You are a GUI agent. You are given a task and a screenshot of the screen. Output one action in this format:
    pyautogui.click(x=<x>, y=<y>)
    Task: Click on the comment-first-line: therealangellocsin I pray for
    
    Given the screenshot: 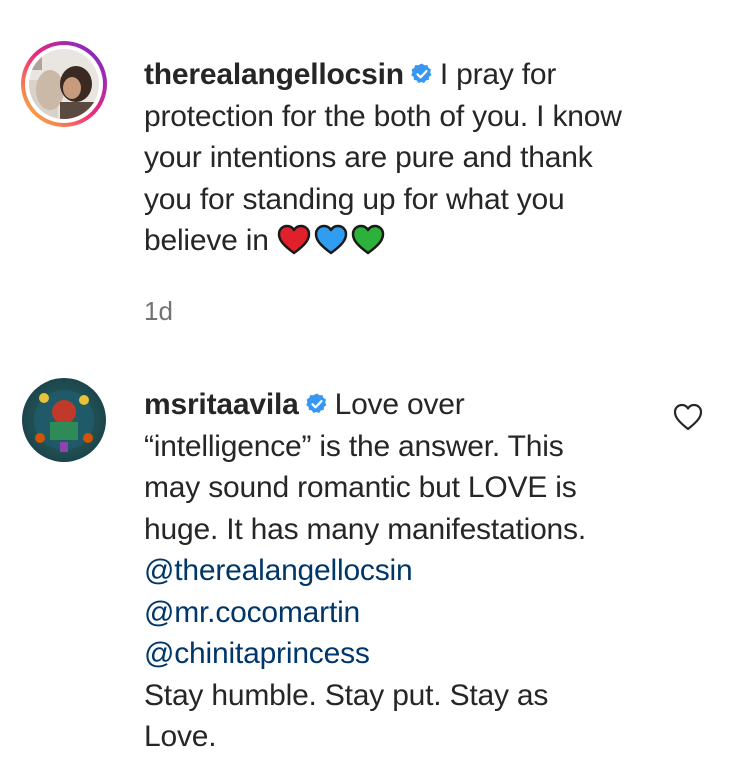 What is the action you would take?
    pyautogui.click(x=424, y=75)
    